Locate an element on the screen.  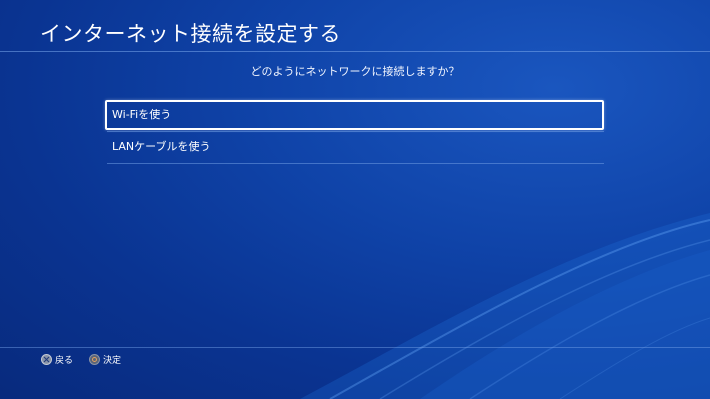
back-button: 戻る is located at coordinates (57, 359).